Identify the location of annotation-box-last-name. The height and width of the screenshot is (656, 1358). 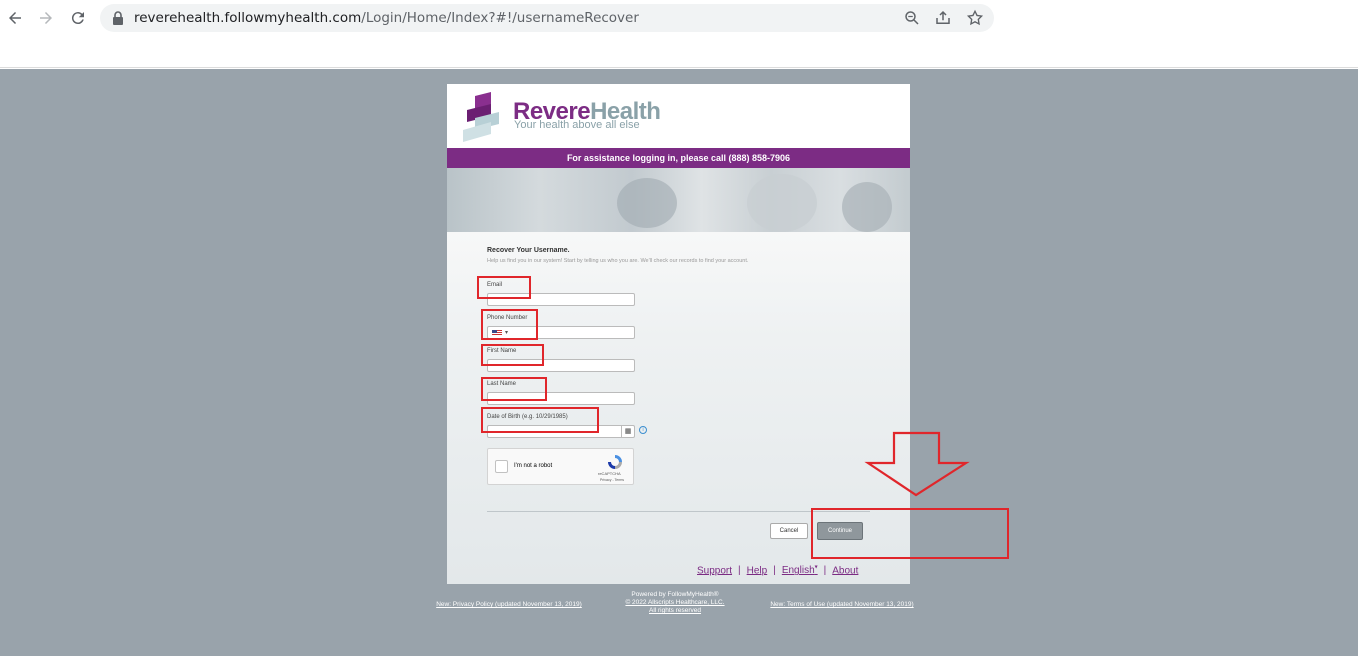
(514, 389).